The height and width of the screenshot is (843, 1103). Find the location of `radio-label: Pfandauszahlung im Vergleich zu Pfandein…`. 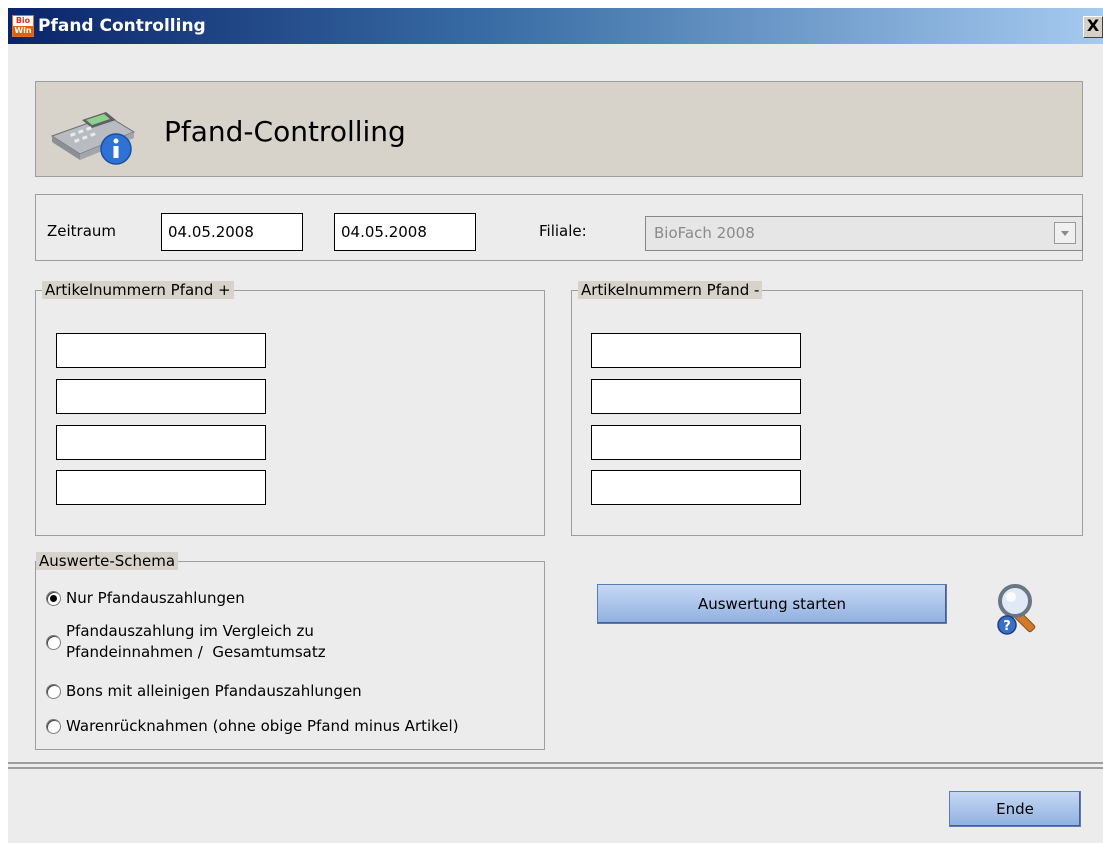

radio-label: Pfandauszahlung im Vergleich zu Pfandein… is located at coordinates (196, 642).